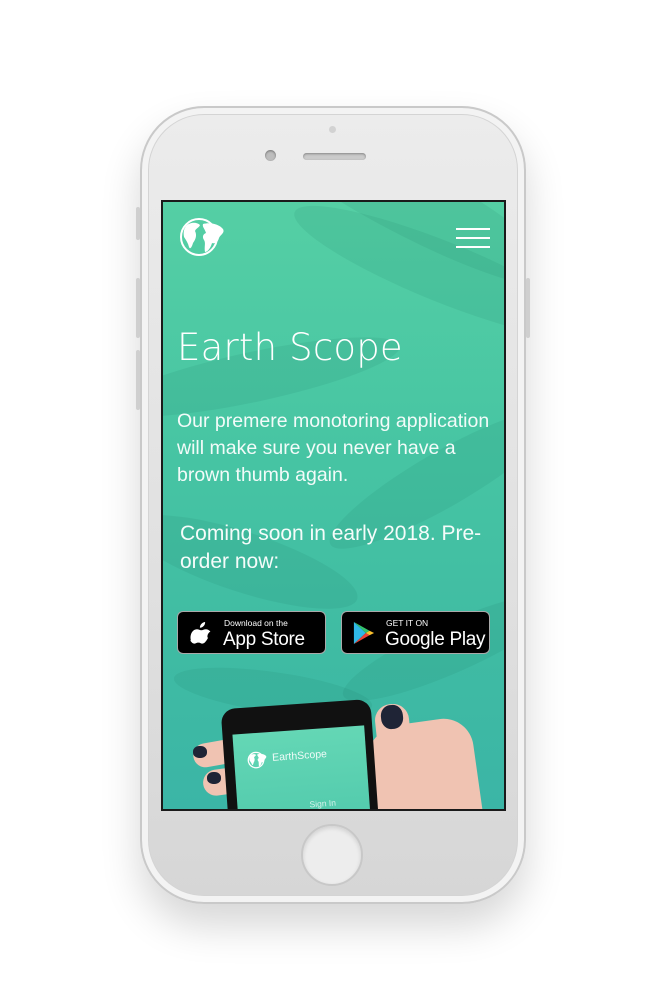 This screenshot has width=666, height=1000. What do you see at coordinates (528, 308) in the screenshot?
I see `power-button` at bounding box center [528, 308].